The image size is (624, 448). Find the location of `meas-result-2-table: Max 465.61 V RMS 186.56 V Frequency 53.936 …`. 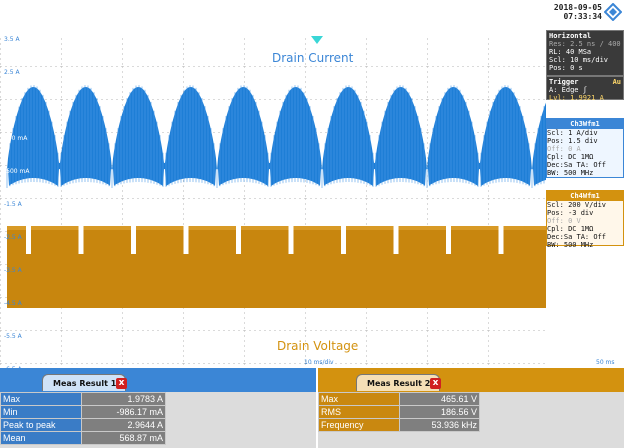

meas-result-2-table: Max 465.61 V RMS 186.56 V Frequency 53.936 … is located at coordinates (399, 412).